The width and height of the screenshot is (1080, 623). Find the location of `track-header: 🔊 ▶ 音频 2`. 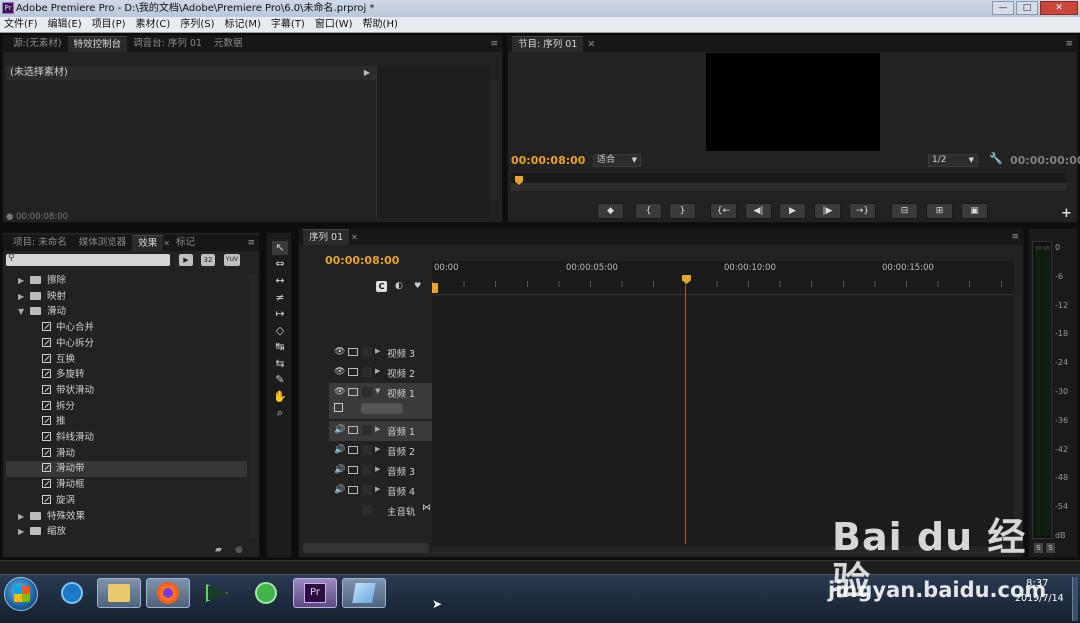

track-header: 🔊 ▶ 音频 2 is located at coordinates (515, 451).